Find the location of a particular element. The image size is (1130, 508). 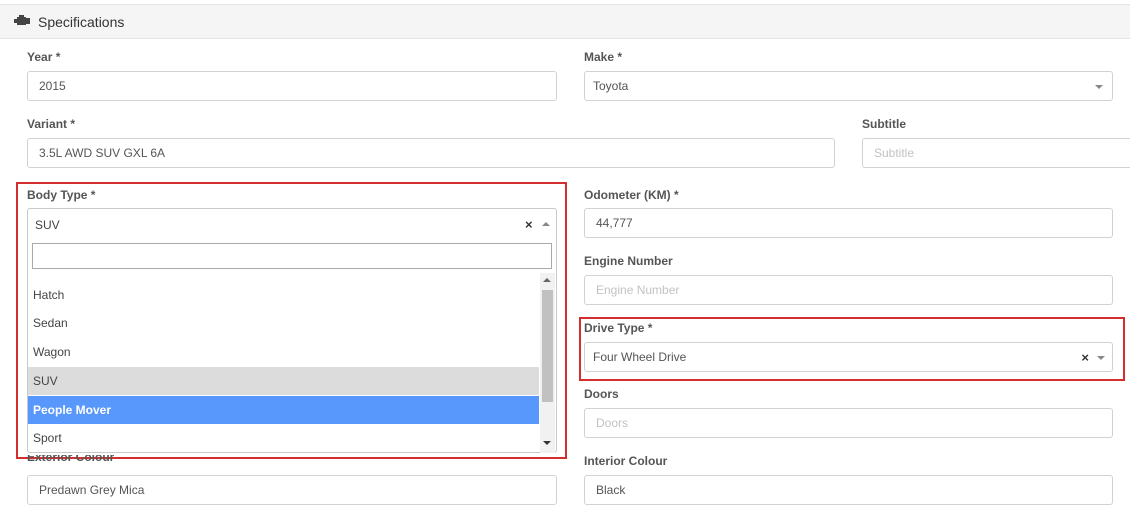

engine-number-label: Engine Number is located at coordinates (628, 261).